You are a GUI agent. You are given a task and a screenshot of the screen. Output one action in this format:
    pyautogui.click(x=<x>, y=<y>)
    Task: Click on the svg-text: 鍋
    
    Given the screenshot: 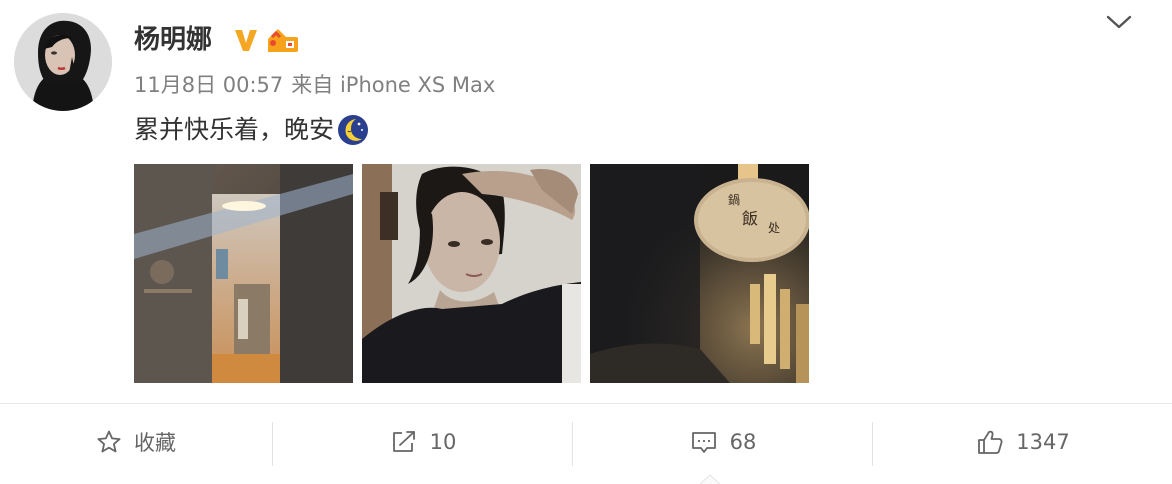 What is the action you would take?
    pyautogui.click(x=734, y=199)
    